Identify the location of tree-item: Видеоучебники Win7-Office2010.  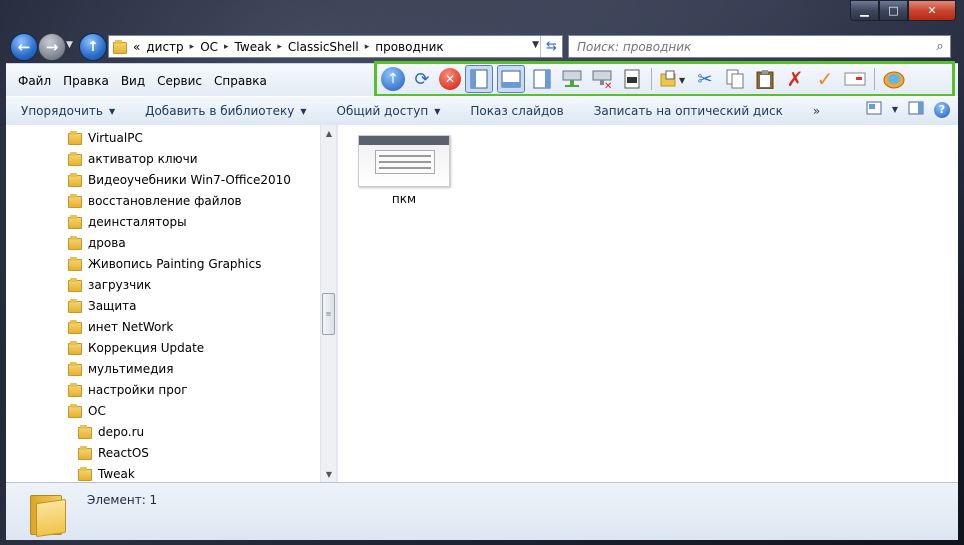
(179, 179).